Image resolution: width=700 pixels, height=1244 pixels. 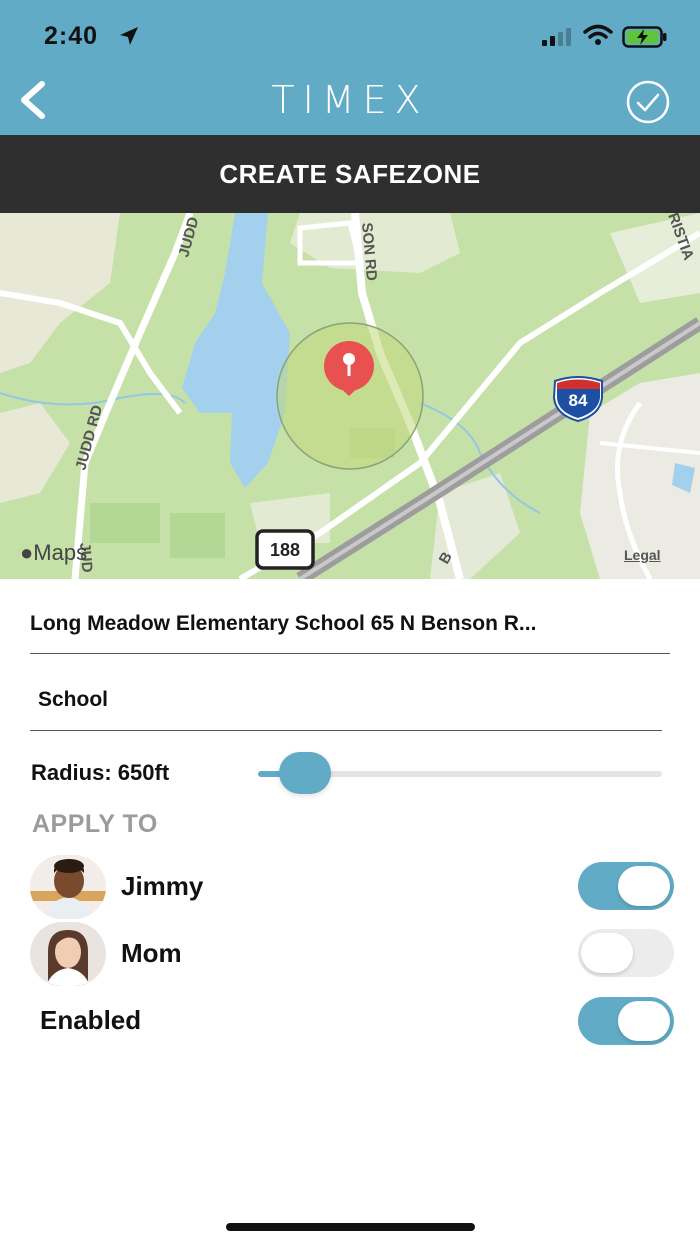 I want to click on road-label-judd-rd: JUDD RD, so click(x=89, y=437).